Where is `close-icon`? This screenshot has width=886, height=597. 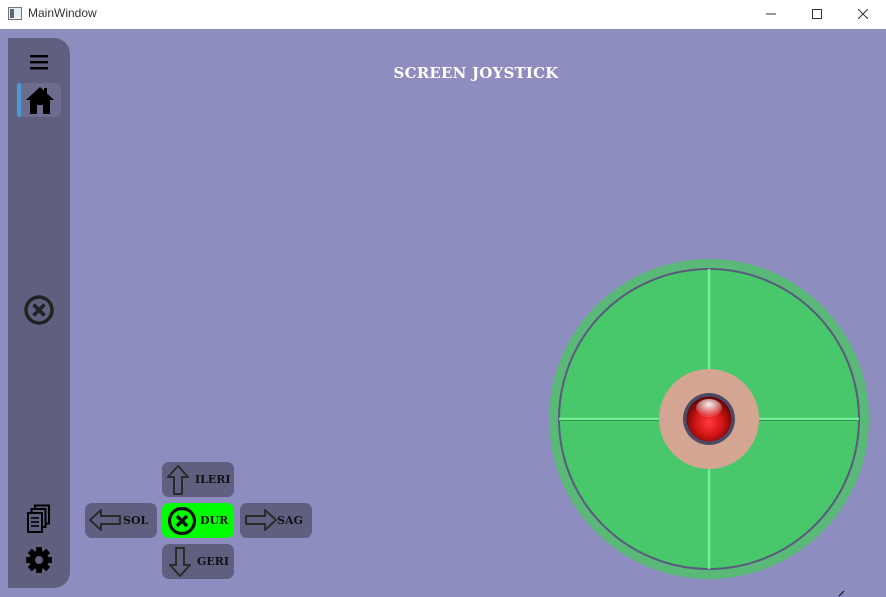 close-icon is located at coordinates (863, 14).